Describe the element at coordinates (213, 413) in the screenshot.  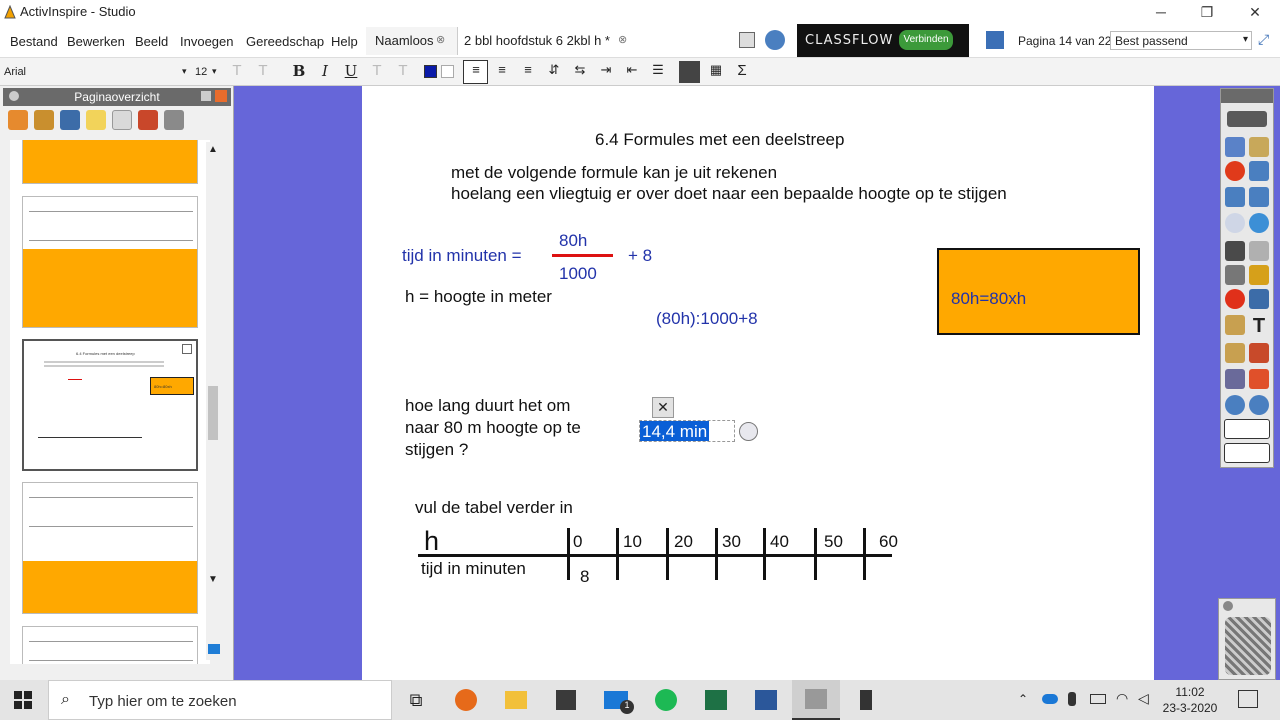
I see `scrollbar-thumb` at that location.